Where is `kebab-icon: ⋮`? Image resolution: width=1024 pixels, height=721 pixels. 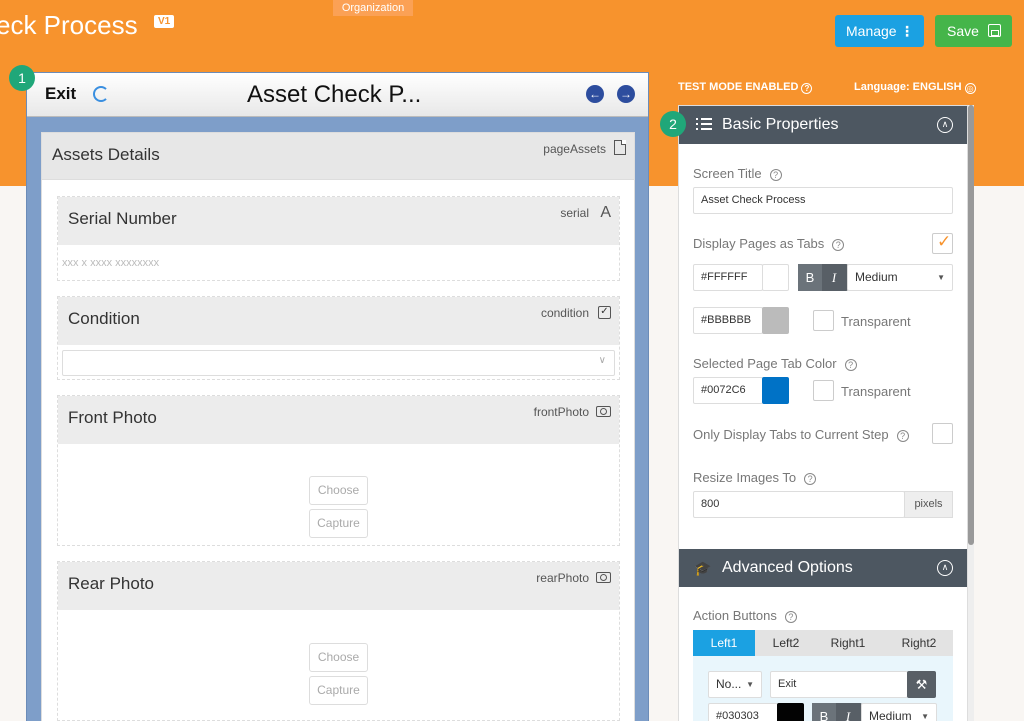
kebab-icon: ⋮ is located at coordinates (907, 31).